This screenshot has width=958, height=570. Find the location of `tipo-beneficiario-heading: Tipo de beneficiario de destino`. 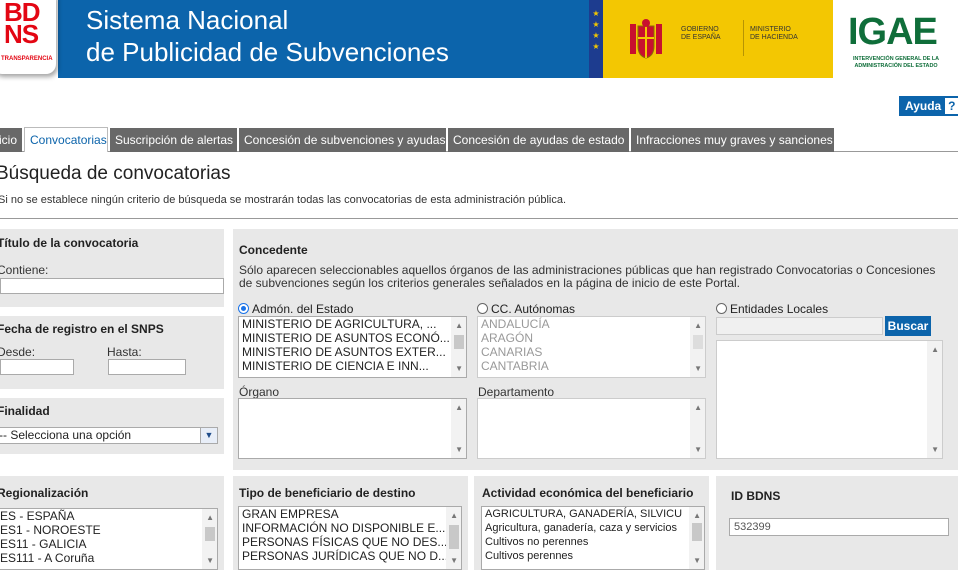

tipo-beneficiario-heading: Tipo de beneficiario de destino is located at coordinates (327, 493).